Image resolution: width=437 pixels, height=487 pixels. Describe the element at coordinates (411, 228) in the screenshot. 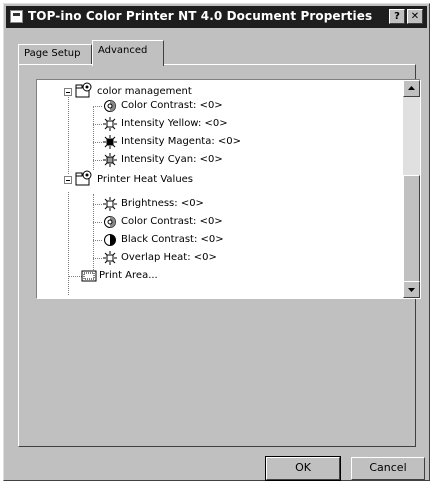

I see `scroll-thumb` at that location.